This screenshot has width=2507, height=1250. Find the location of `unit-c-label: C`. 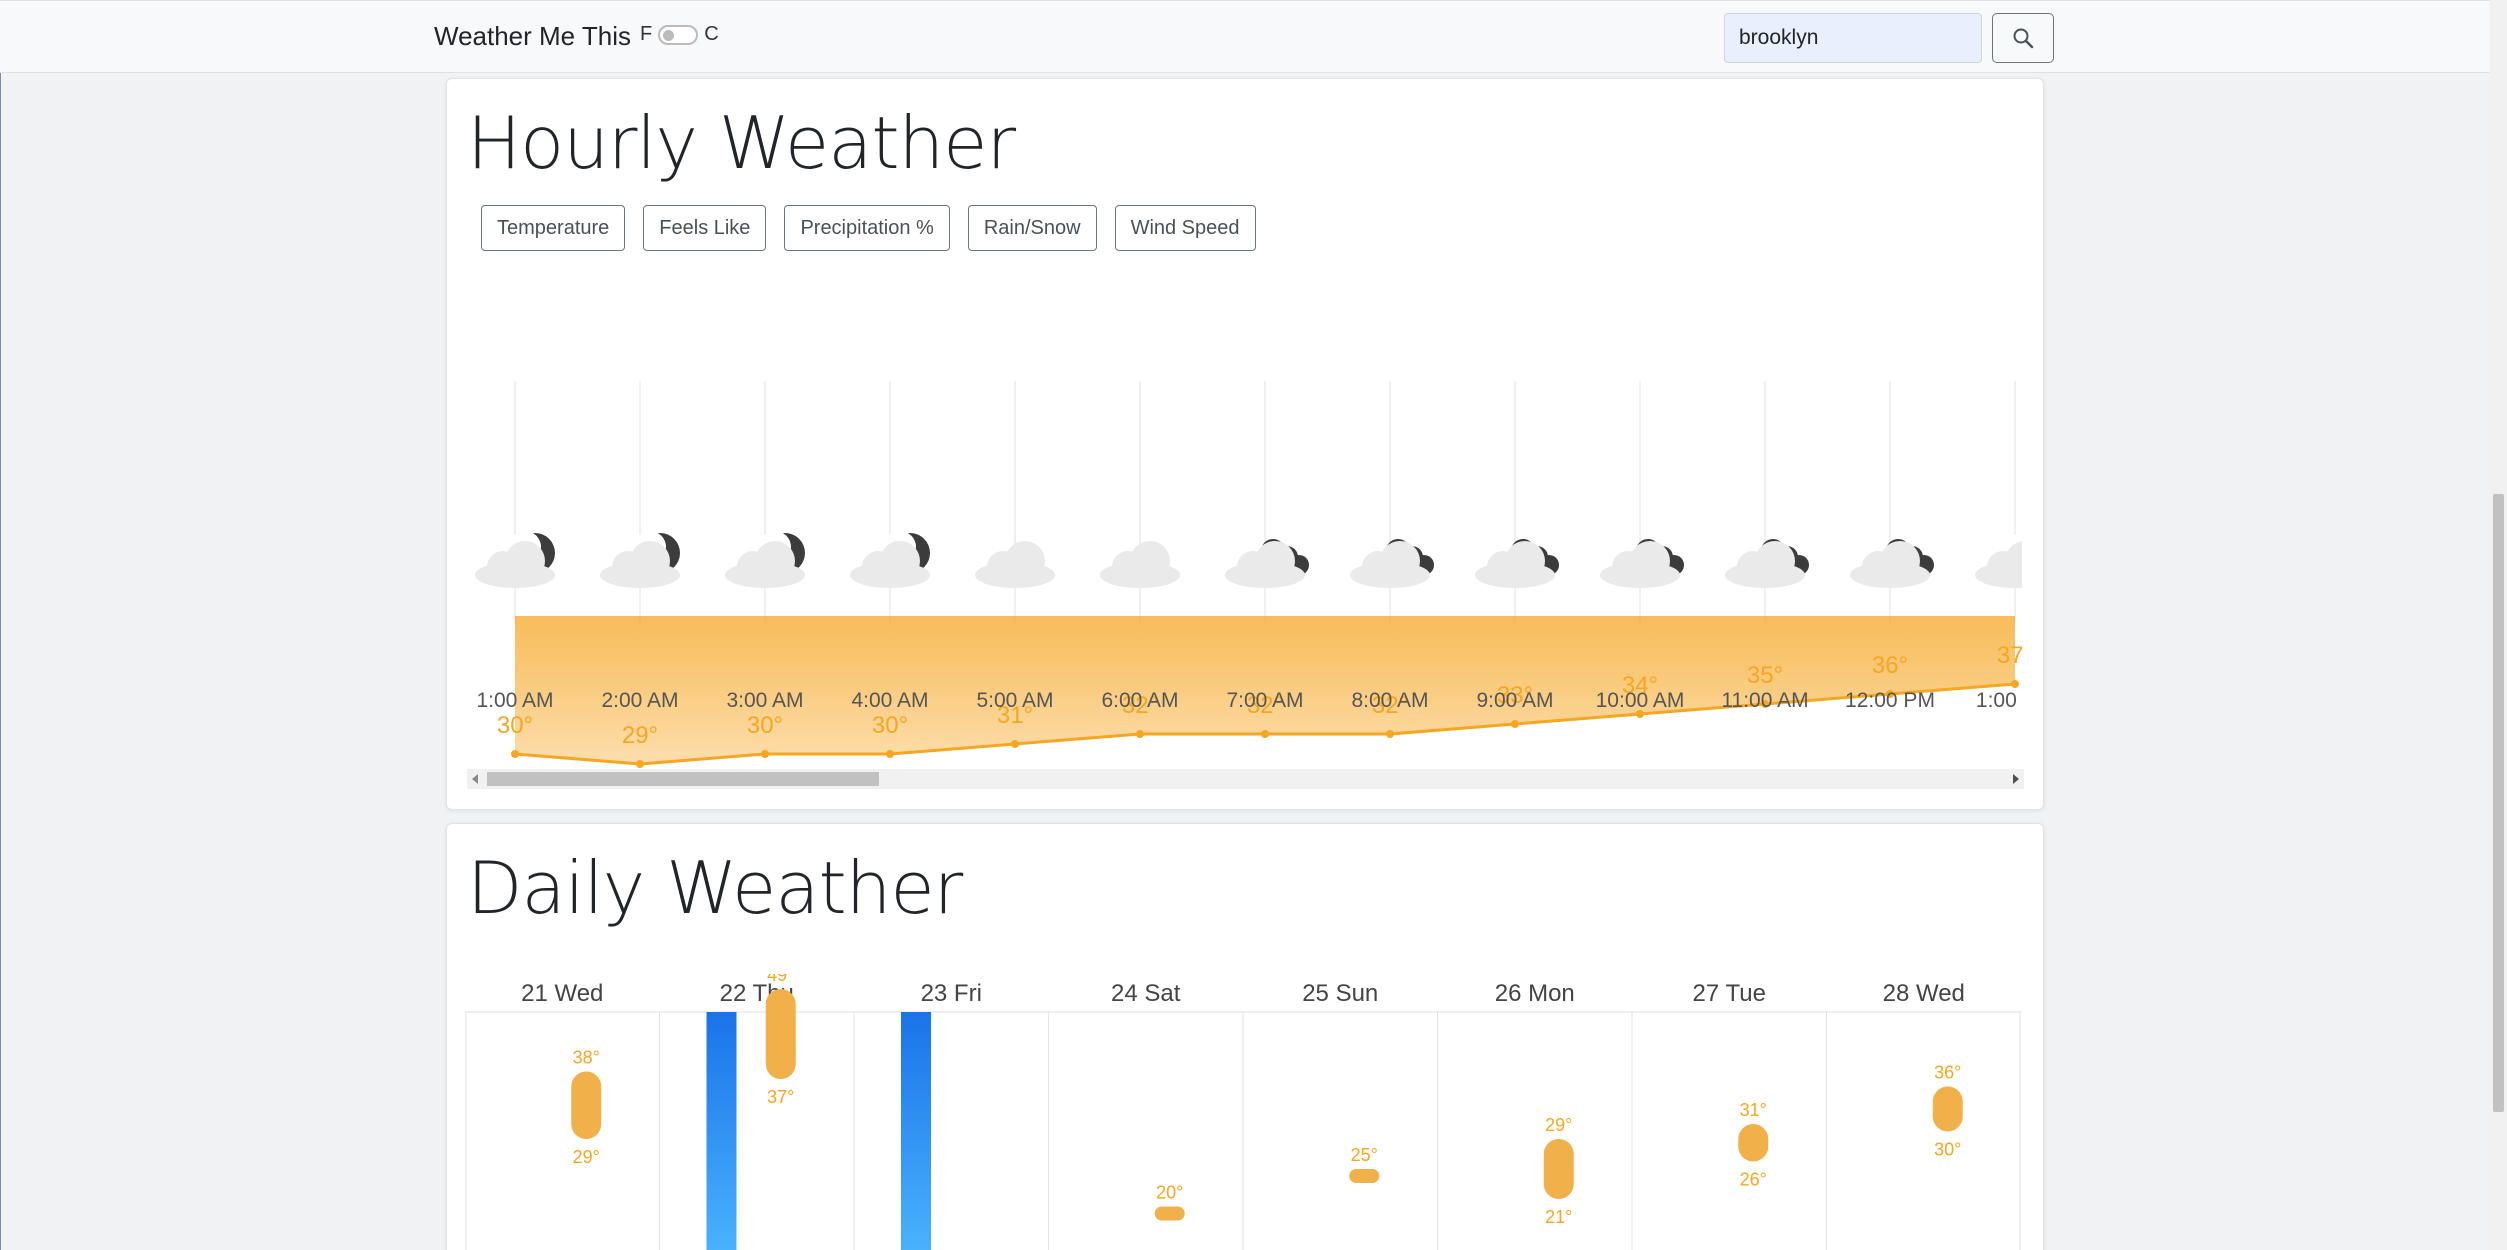

unit-c-label: C is located at coordinates (711, 34).